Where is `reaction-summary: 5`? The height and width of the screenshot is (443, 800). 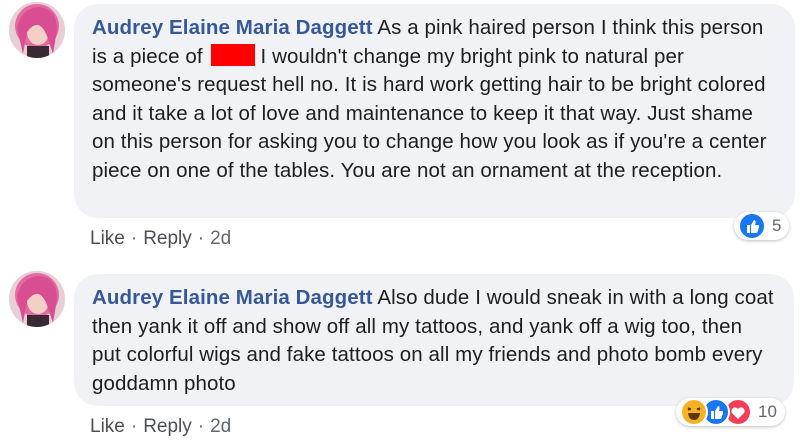 reaction-summary: 5 is located at coordinates (762, 226).